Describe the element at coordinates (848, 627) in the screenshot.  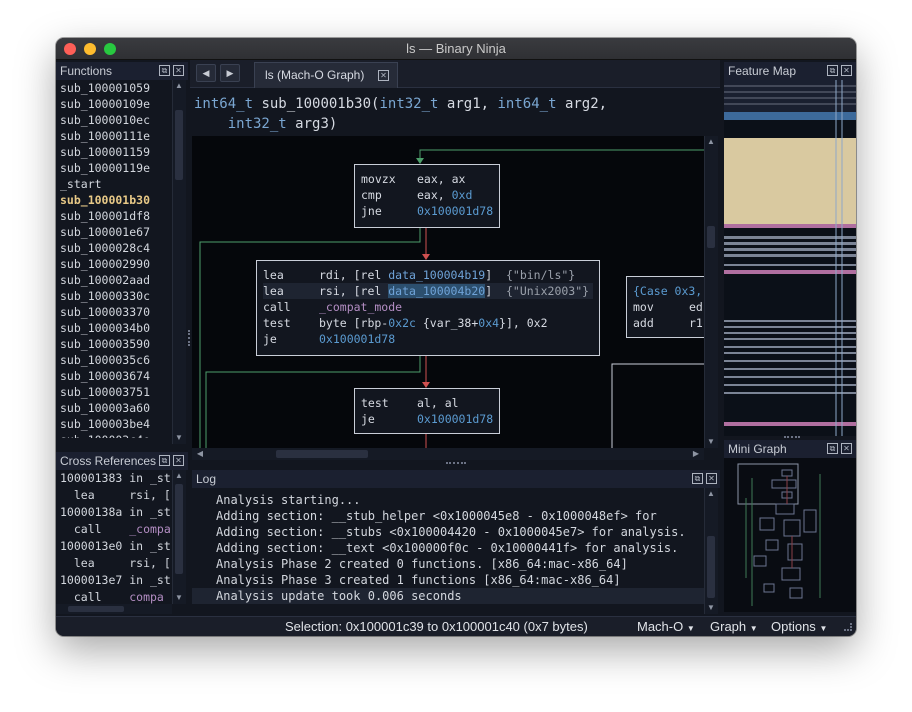
I see `resize-grip-icon` at that location.